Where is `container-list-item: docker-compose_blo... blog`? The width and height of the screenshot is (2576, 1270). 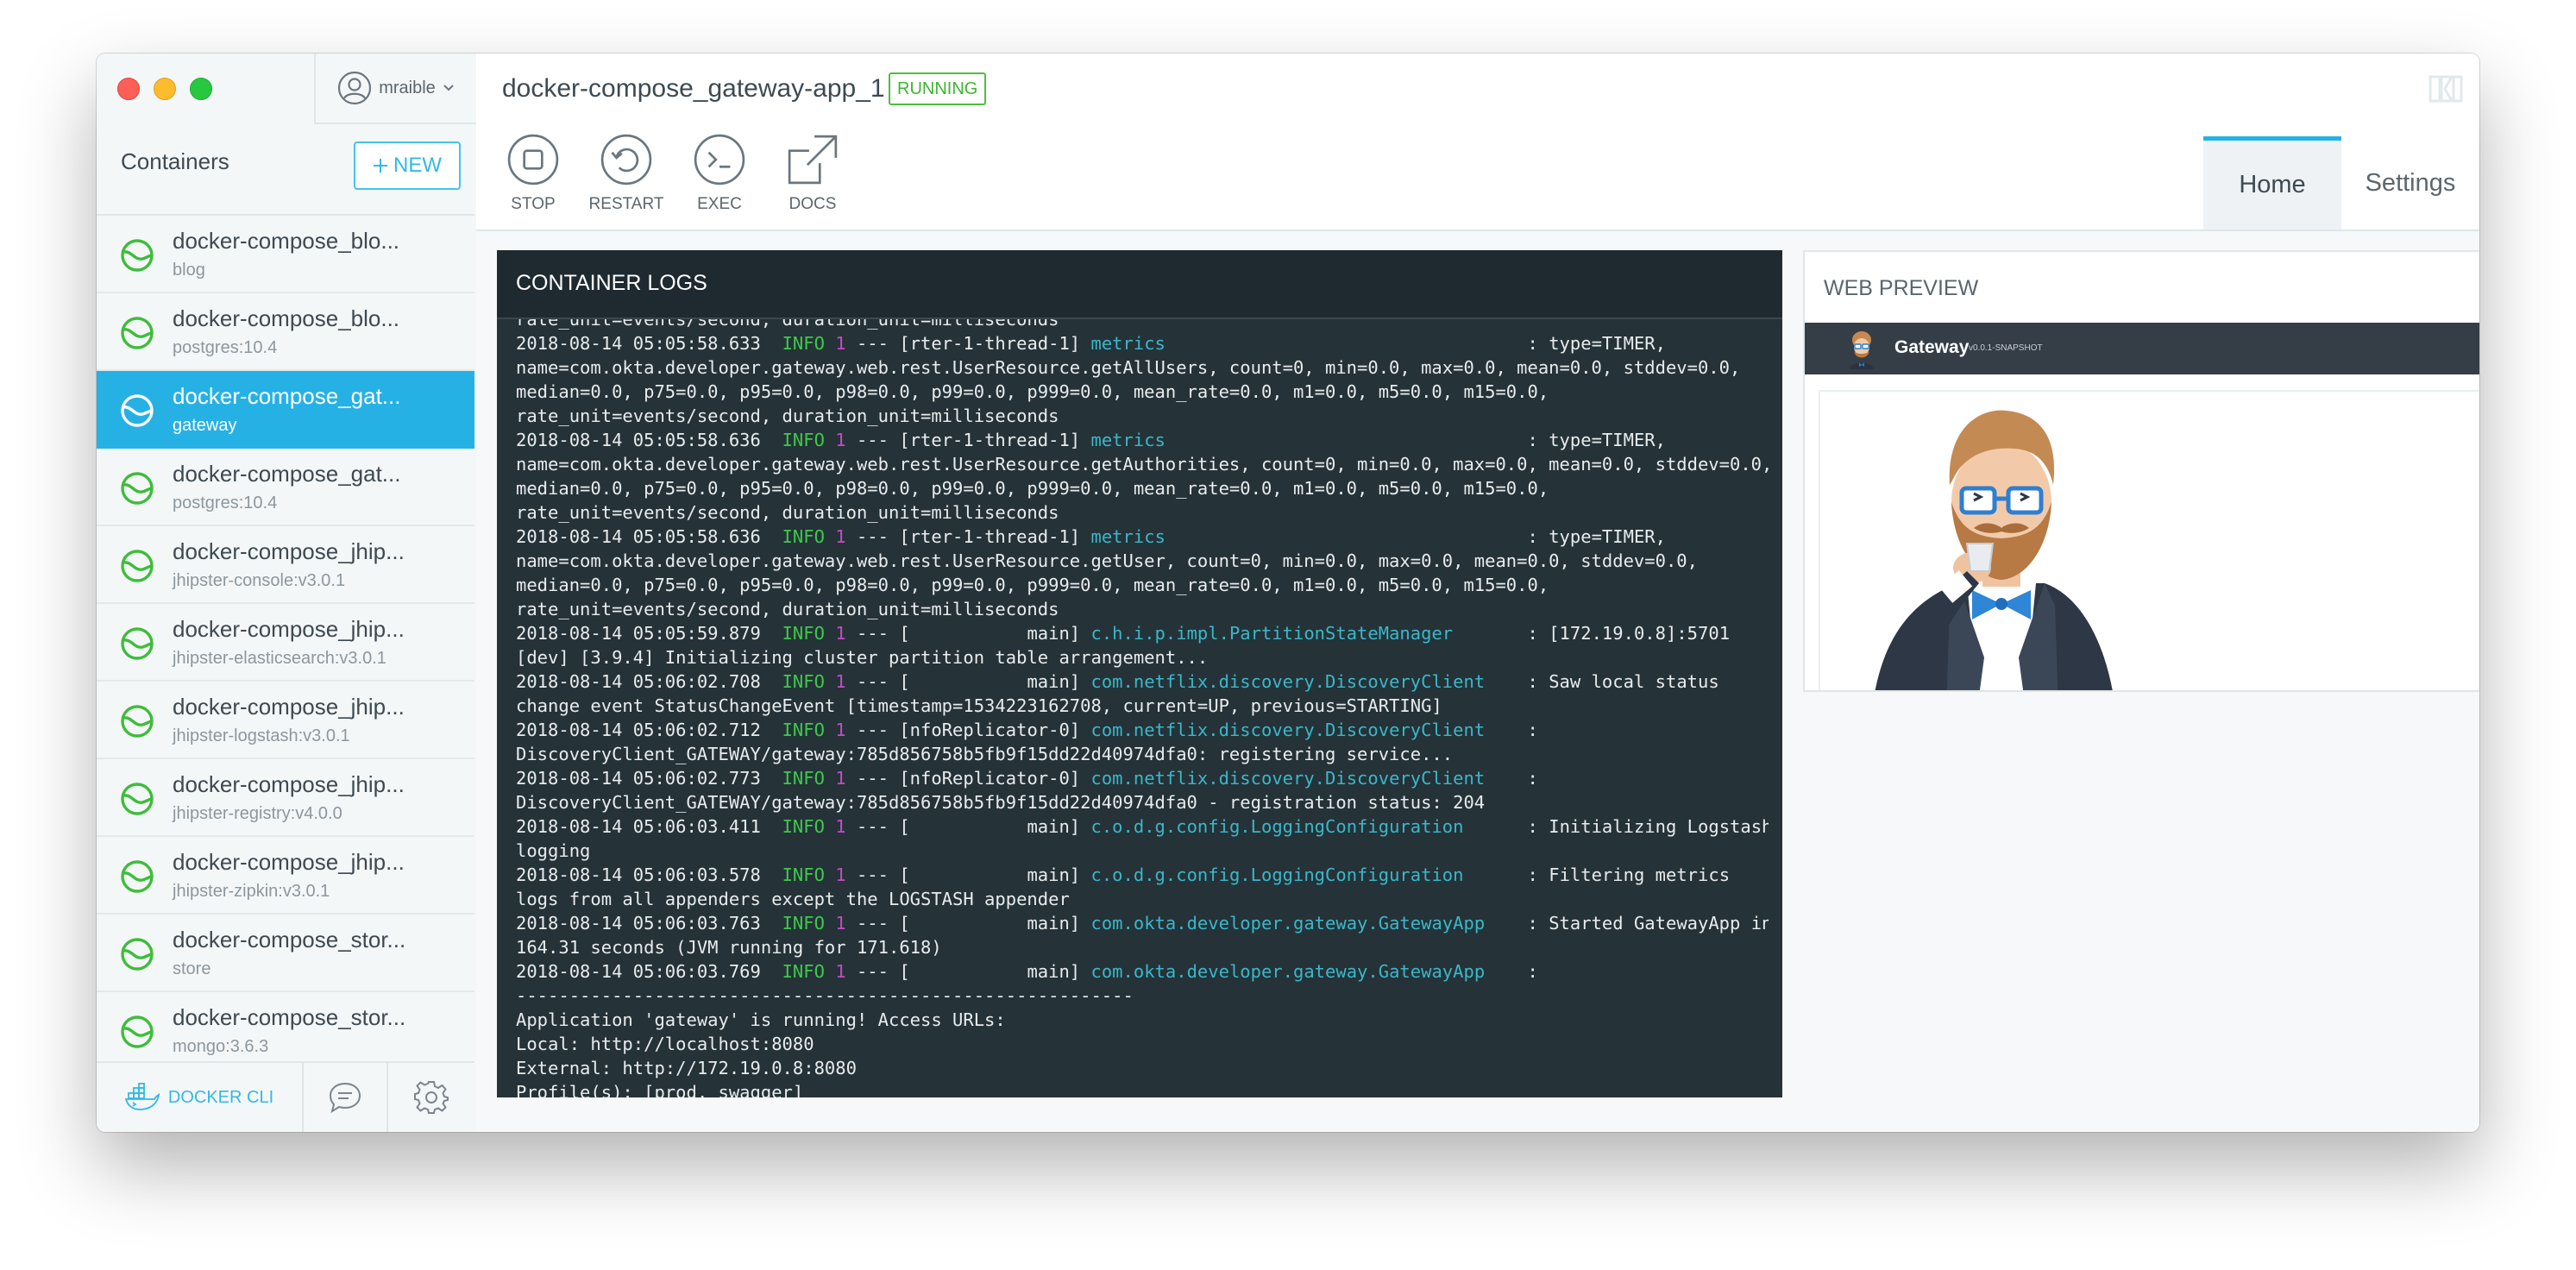 container-list-item: docker-compose_blo... blog is located at coordinates (285, 254).